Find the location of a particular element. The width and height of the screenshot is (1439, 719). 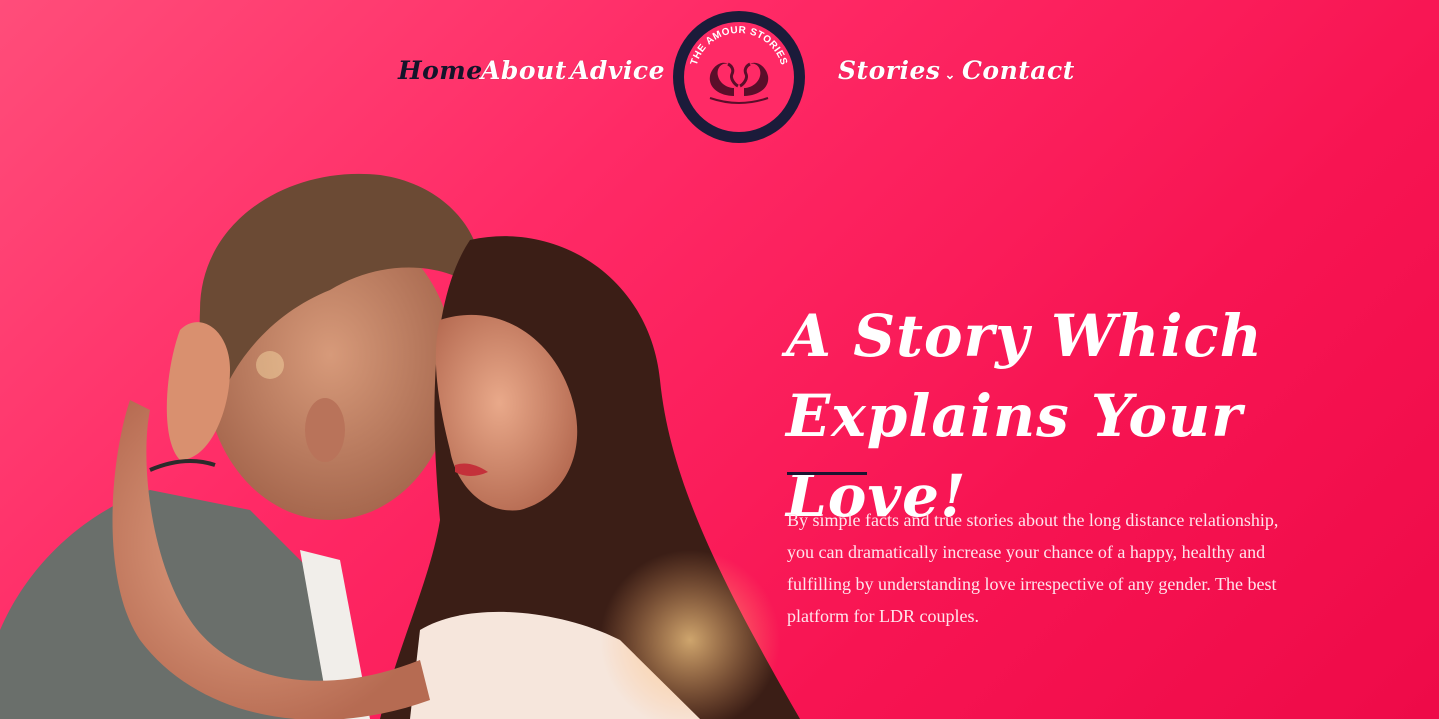

two-swans-heart-icon: THE AMOUR STORIES is located at coordinates (739, 77).